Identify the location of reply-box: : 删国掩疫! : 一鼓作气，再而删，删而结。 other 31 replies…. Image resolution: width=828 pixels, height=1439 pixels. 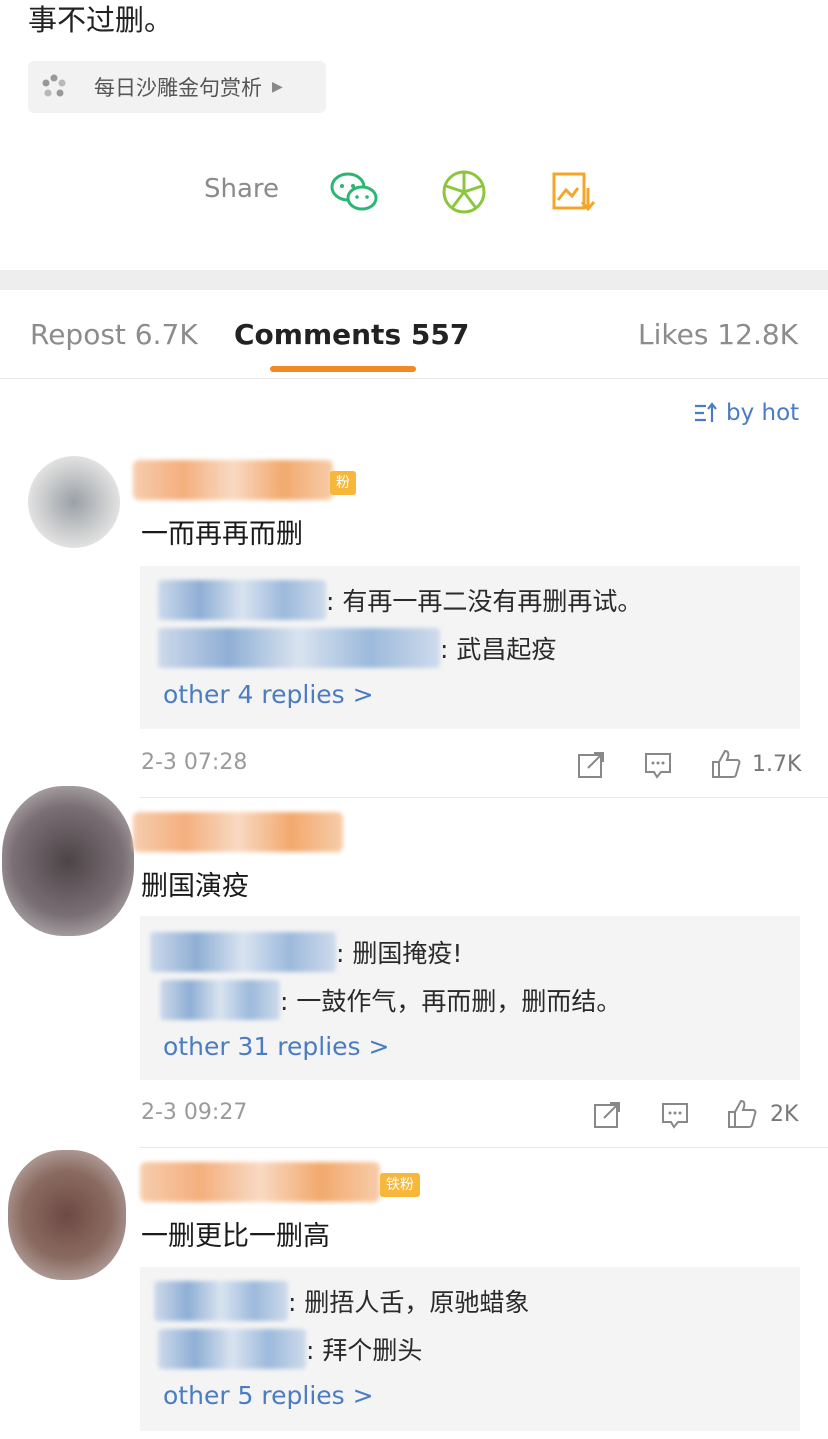
(470, 998).